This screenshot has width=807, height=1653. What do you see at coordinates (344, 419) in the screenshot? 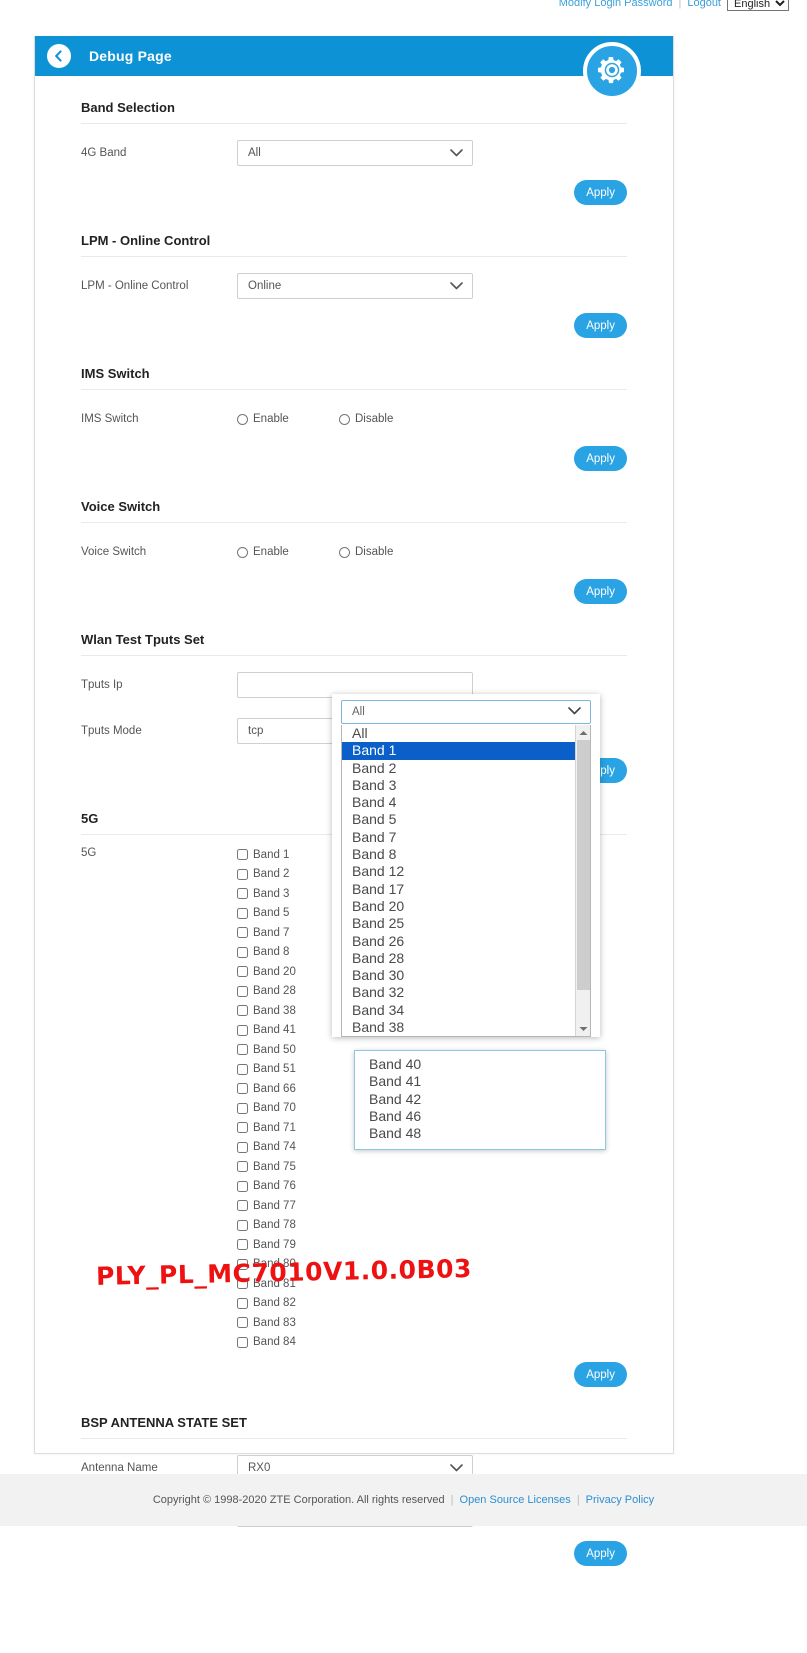
I see `radio-input-ims-disable` at bounding box center [344, 419].